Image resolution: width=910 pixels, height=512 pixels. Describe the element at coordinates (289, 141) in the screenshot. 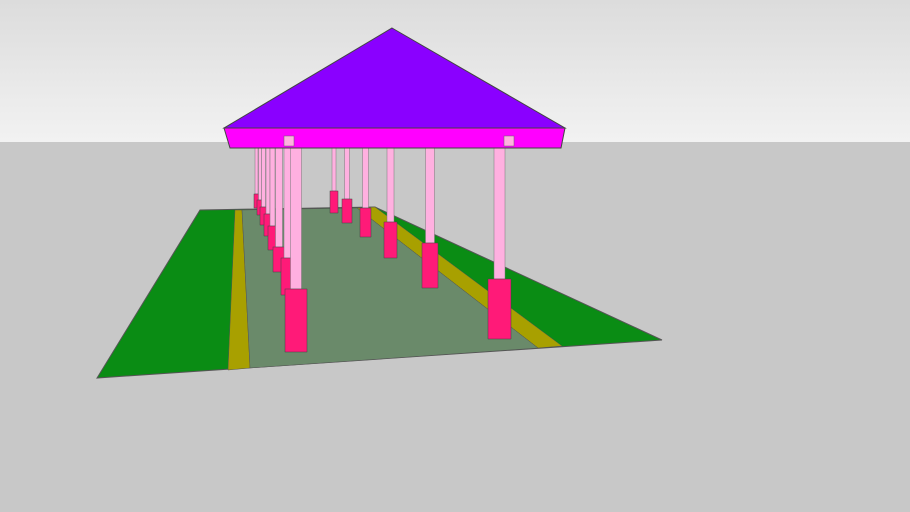

I see `roof-bracket-left` at that location.